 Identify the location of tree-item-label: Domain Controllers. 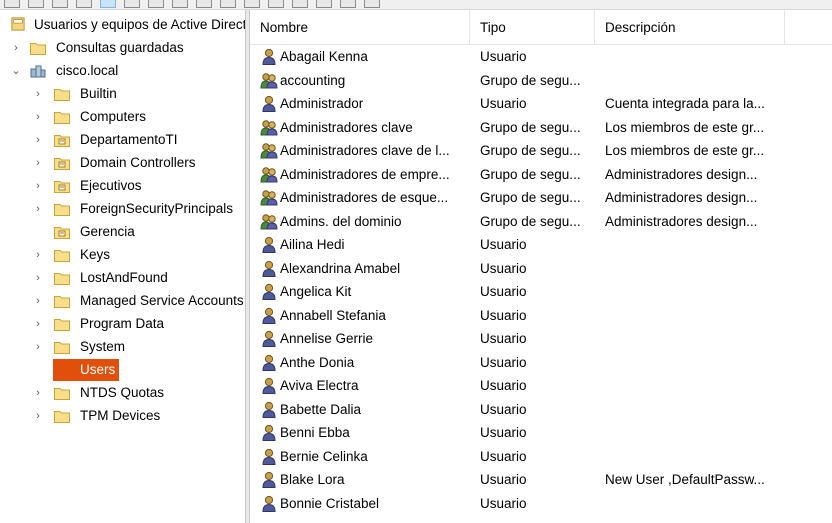
(138, 162).